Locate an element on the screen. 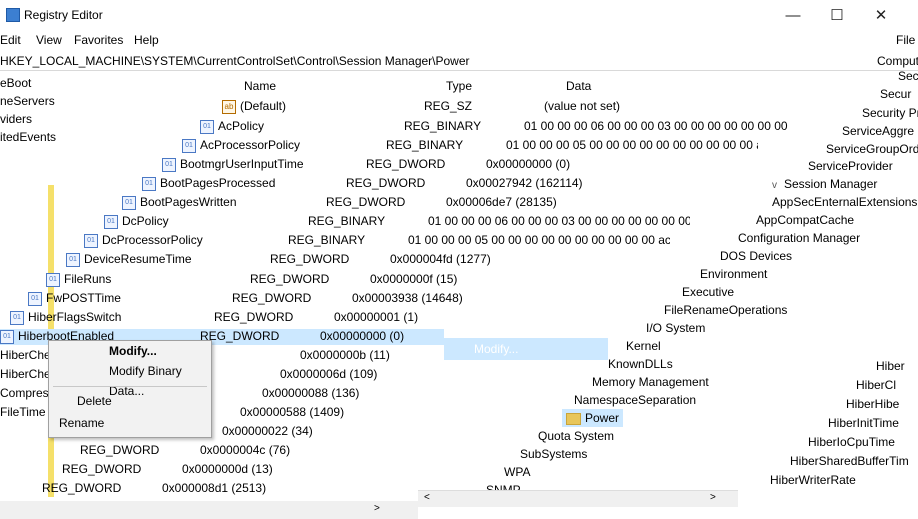  menu-bar: Edit View Favorites Help File is located at coordinates (459, 40).